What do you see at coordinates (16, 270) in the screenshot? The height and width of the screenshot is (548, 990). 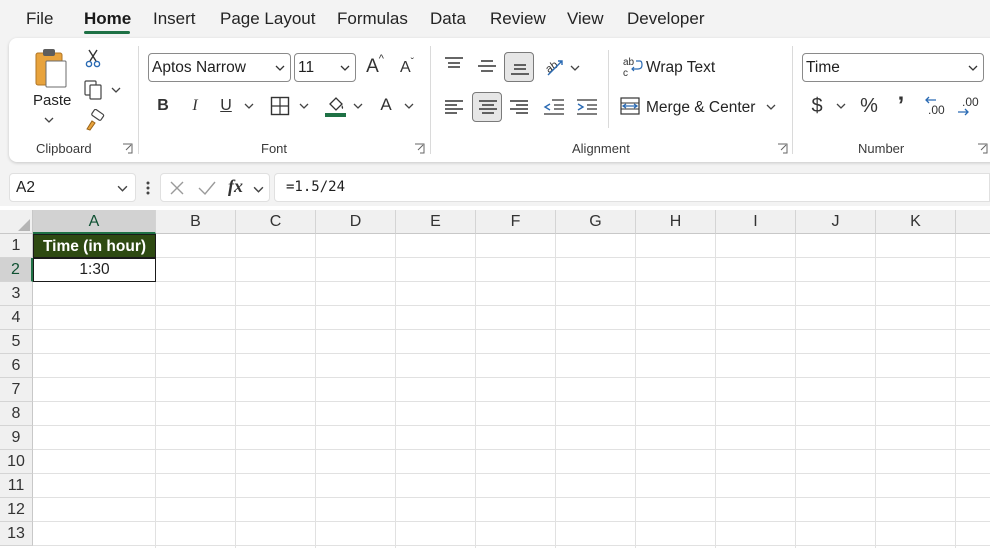 I see `row-header-2: 2` at bounding box center [16, 270].